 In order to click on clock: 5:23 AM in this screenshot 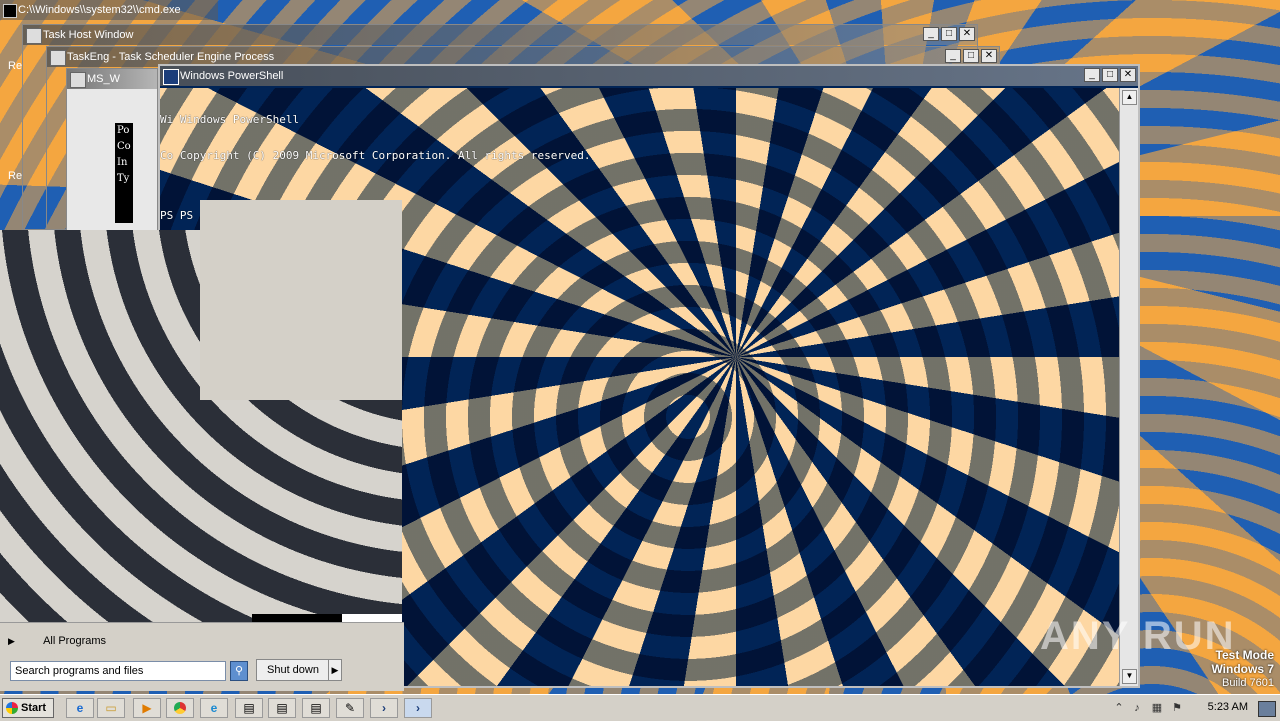, I will do `click(1228, 707)`.